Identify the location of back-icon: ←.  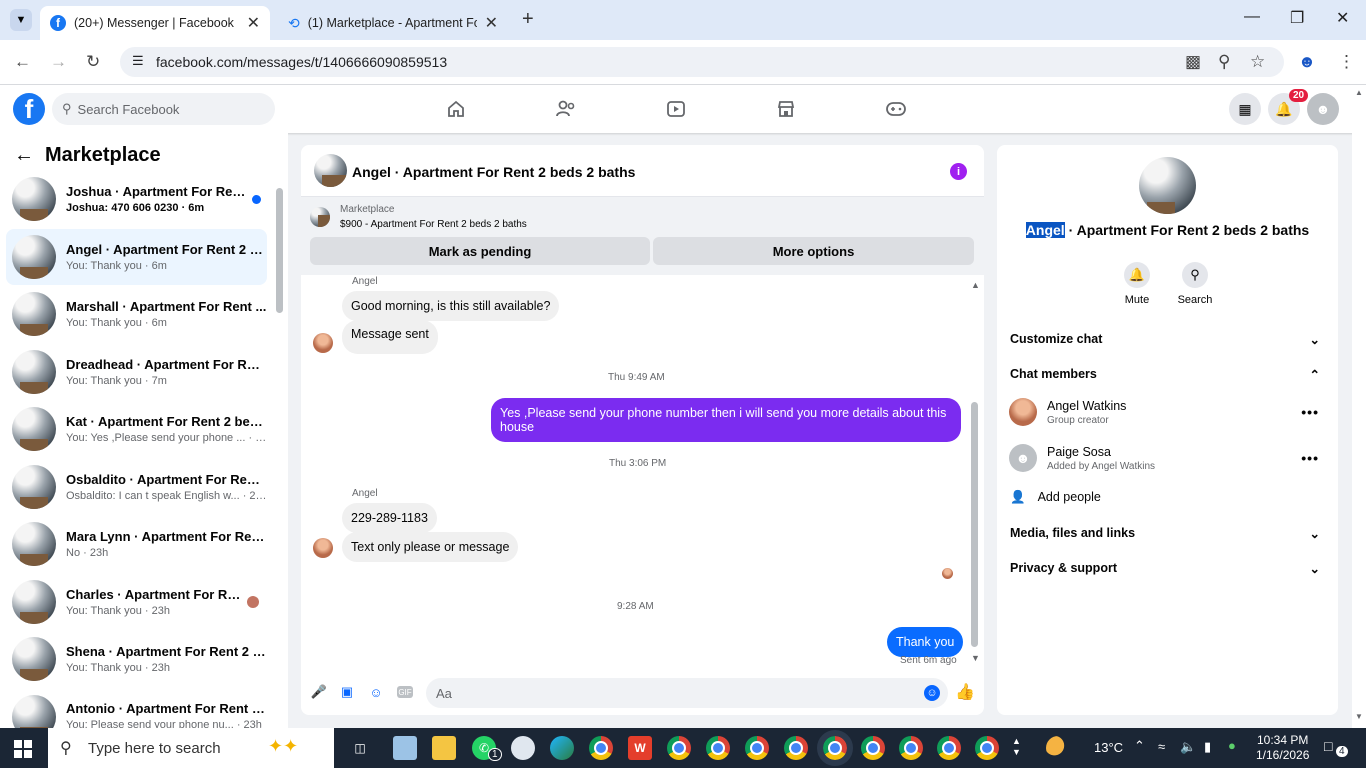
(22, 62).